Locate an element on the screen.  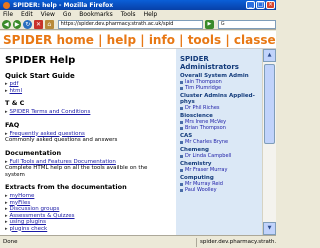
faq-description: Commonly asked questions and answers is located at coordinates (61, 140).